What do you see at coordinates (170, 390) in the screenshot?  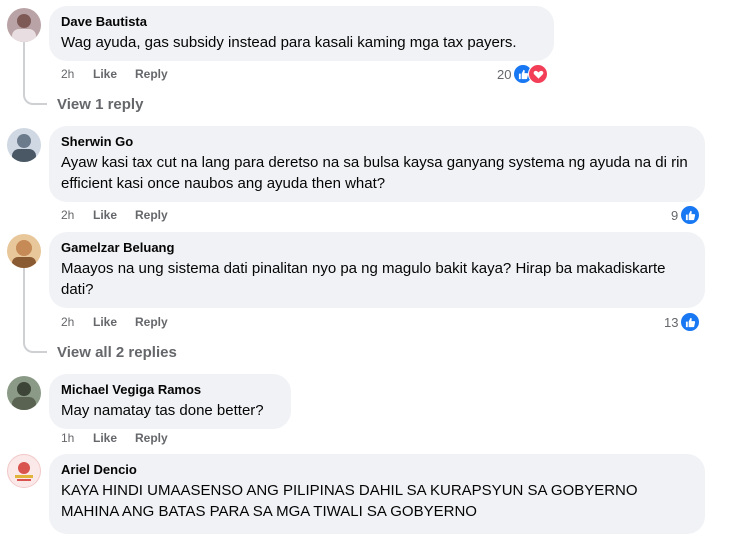 I see `comment-author: Michael Vegiga Ramos` at bounding box center [170, 390].